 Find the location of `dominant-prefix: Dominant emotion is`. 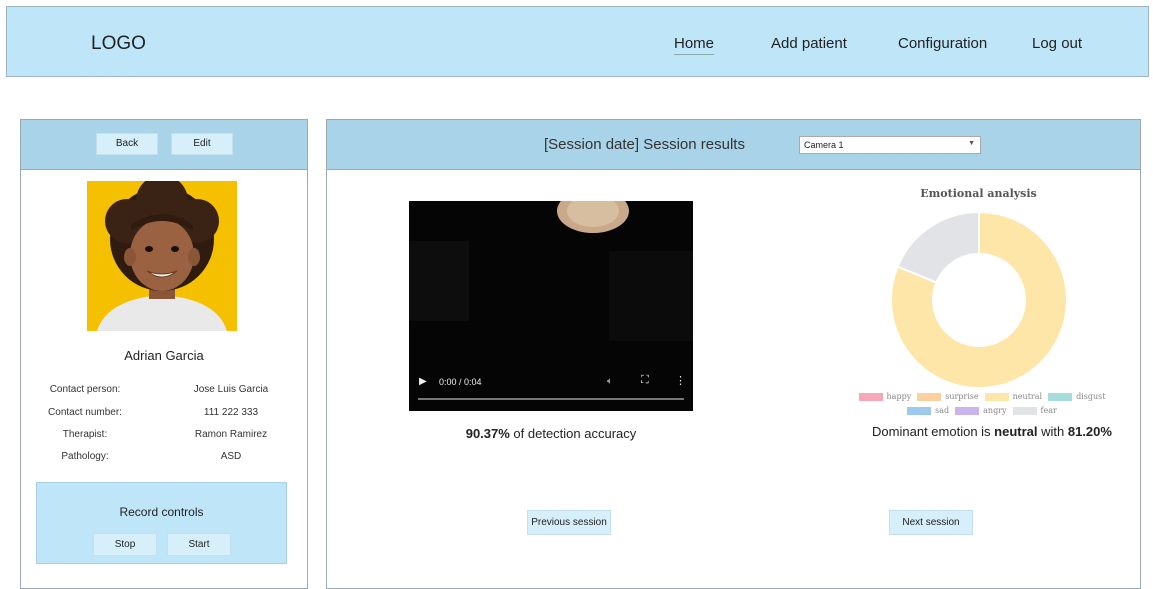

dominant-prefix: Dominant emotion is is located at coordinates (933, 431).